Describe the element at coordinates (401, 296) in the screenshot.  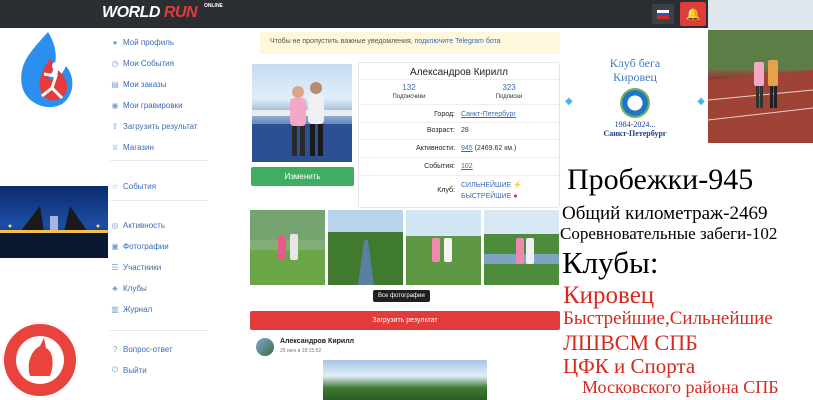
I see `all-photos-tooltip: Все фотографии` at that location.